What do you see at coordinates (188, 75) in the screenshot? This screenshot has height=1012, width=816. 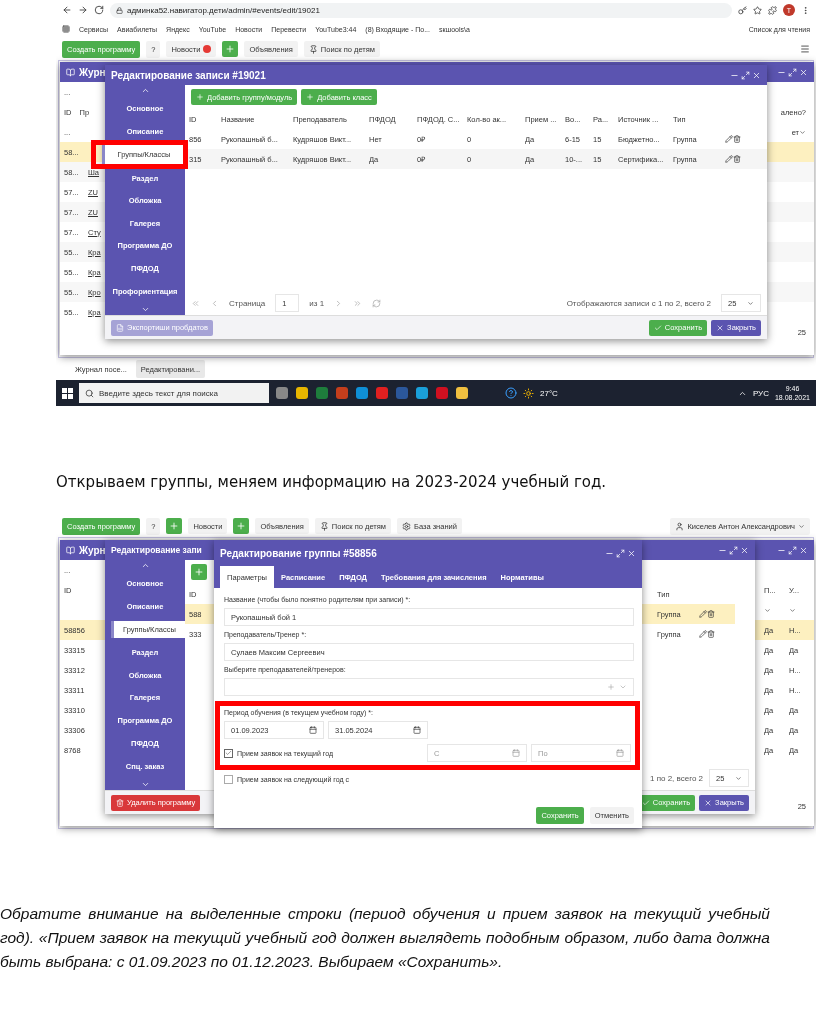 I see `window-title: Редактирование записи #19021` at bounding box center [188, 75].